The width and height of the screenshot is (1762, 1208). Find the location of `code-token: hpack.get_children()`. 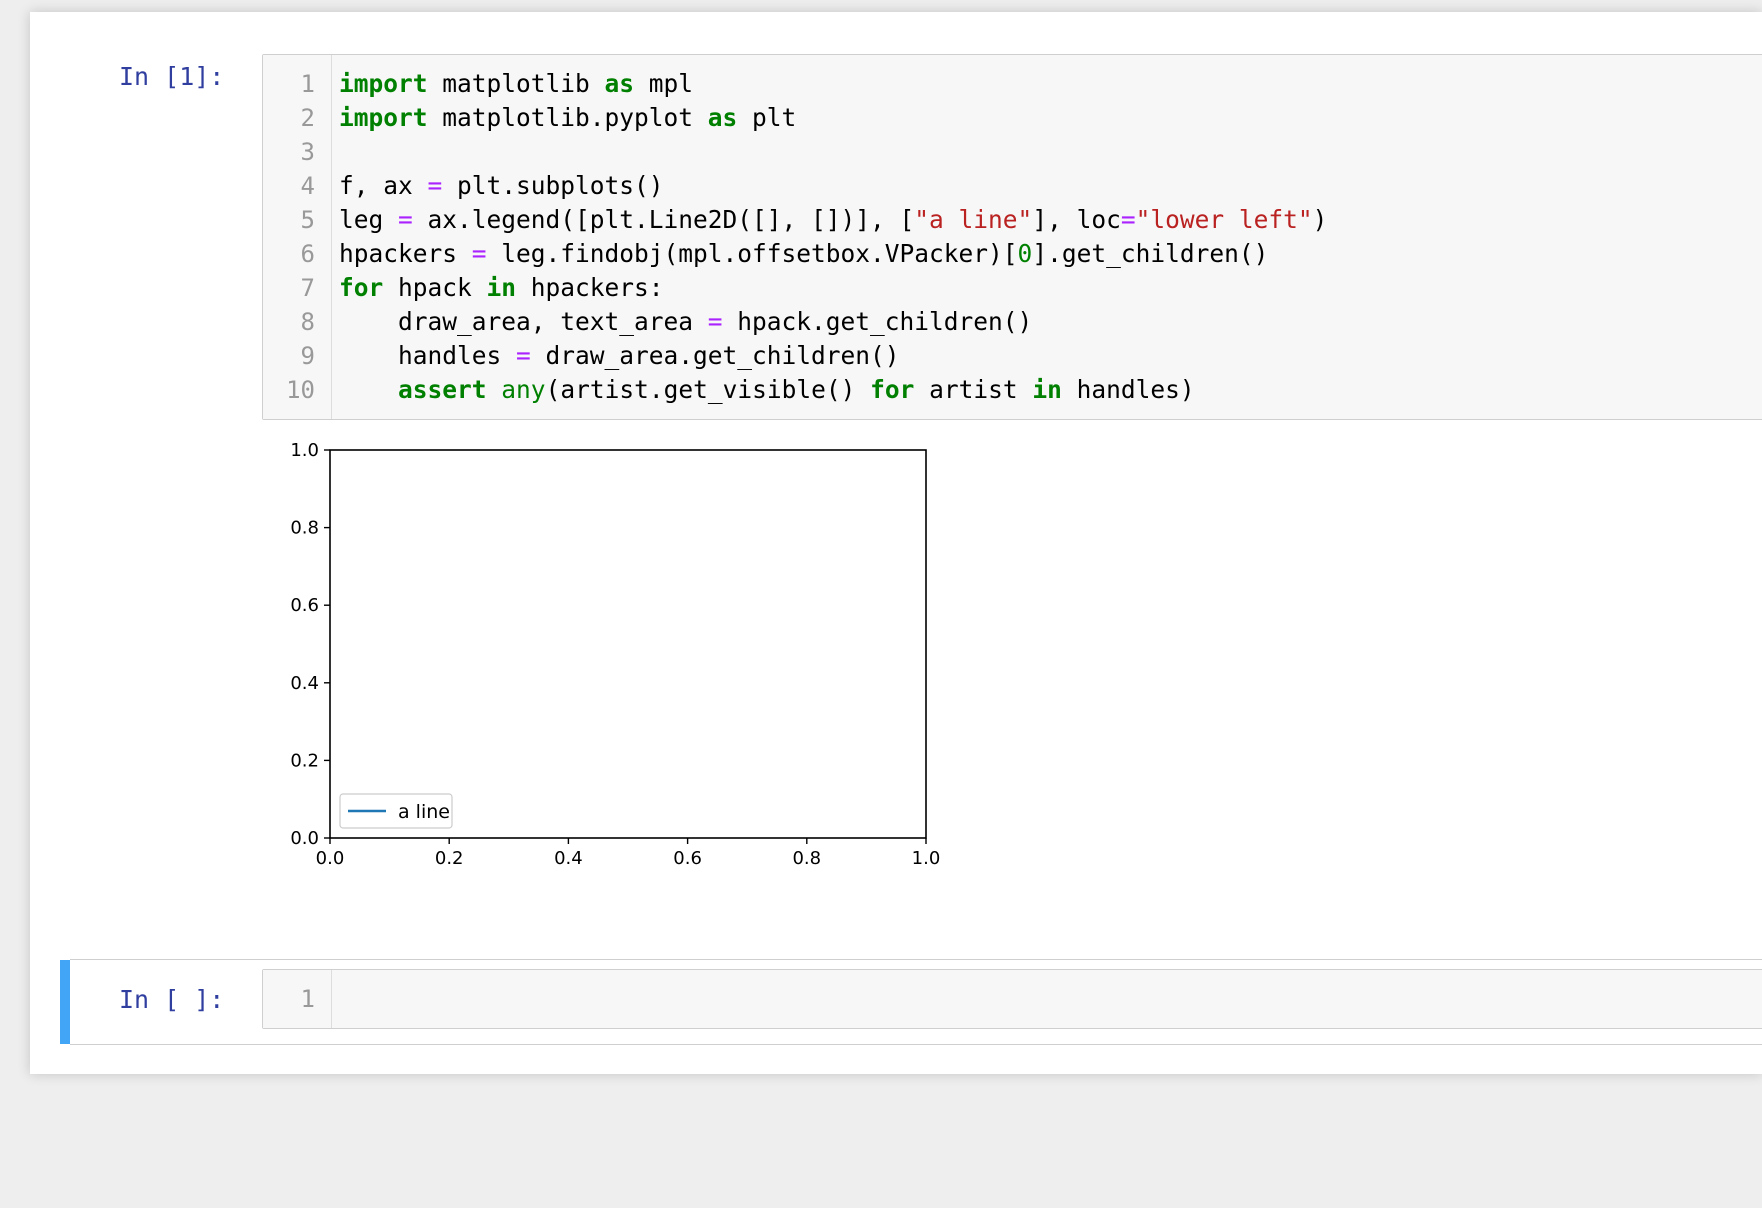

code-token: hpack.get_children() is located at coordinates (877, 321).